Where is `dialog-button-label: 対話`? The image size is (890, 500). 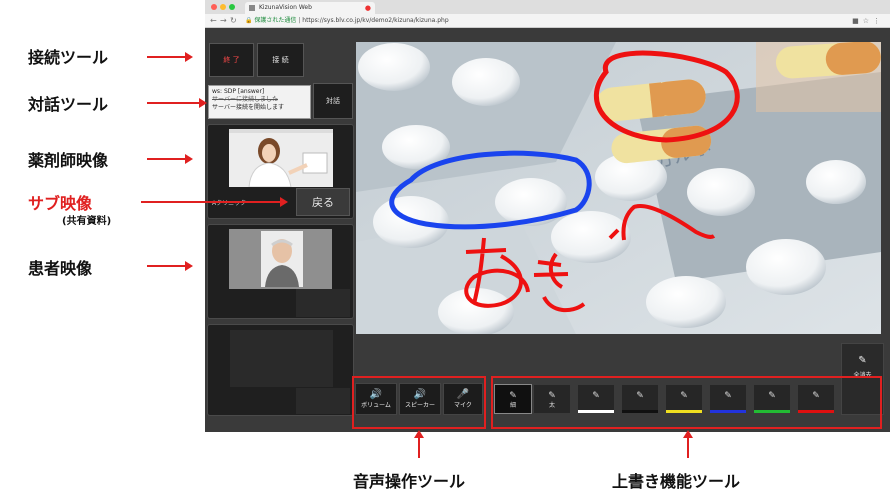 dialog-button-label: 対話 is located at coordinates (333, 101).